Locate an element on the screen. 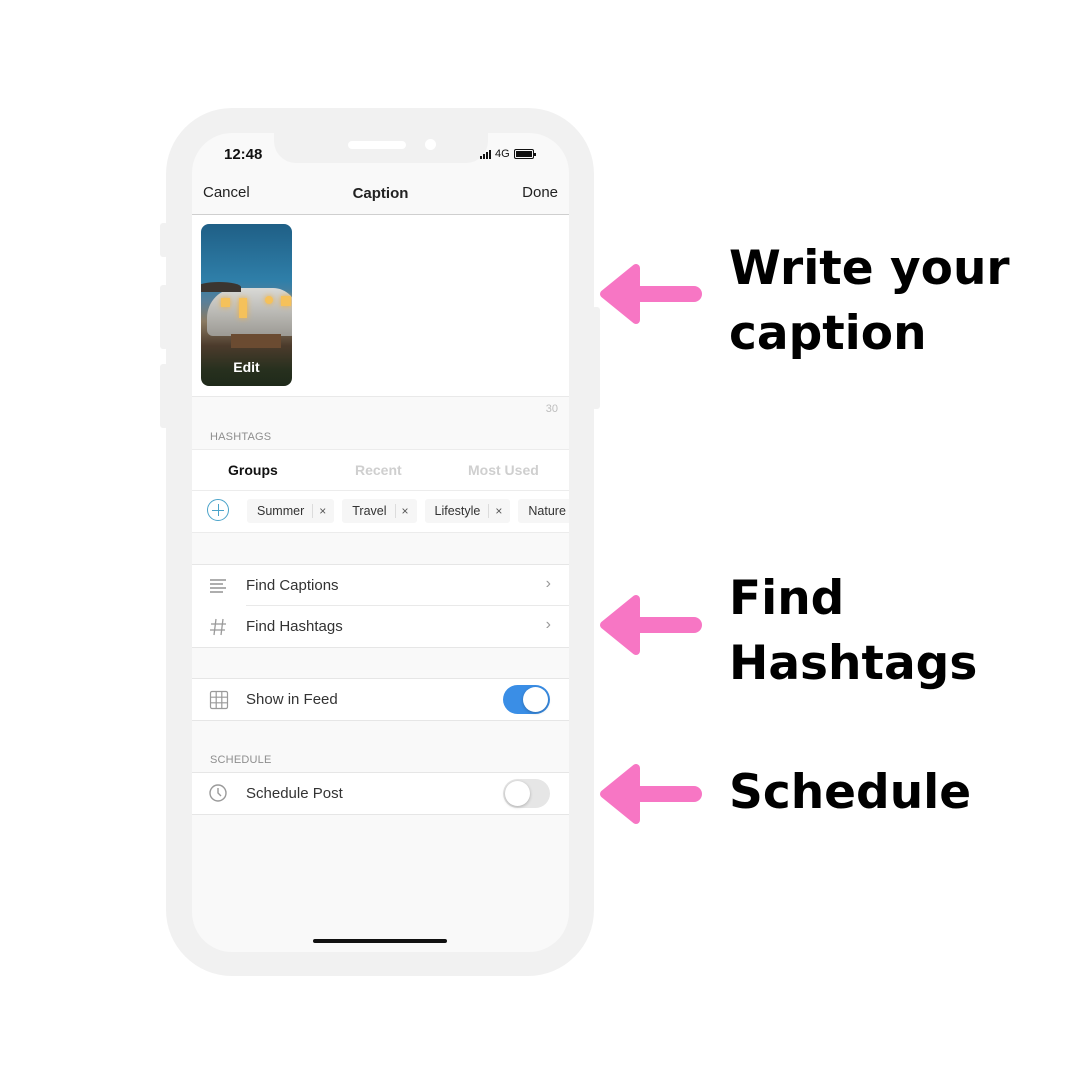 Image resolution: width=1080 pixels, height=1080 pixels. hashtag-chip-list: Summer × Travel × Lifestyle × Nature × is located at coordinates (408, 511).